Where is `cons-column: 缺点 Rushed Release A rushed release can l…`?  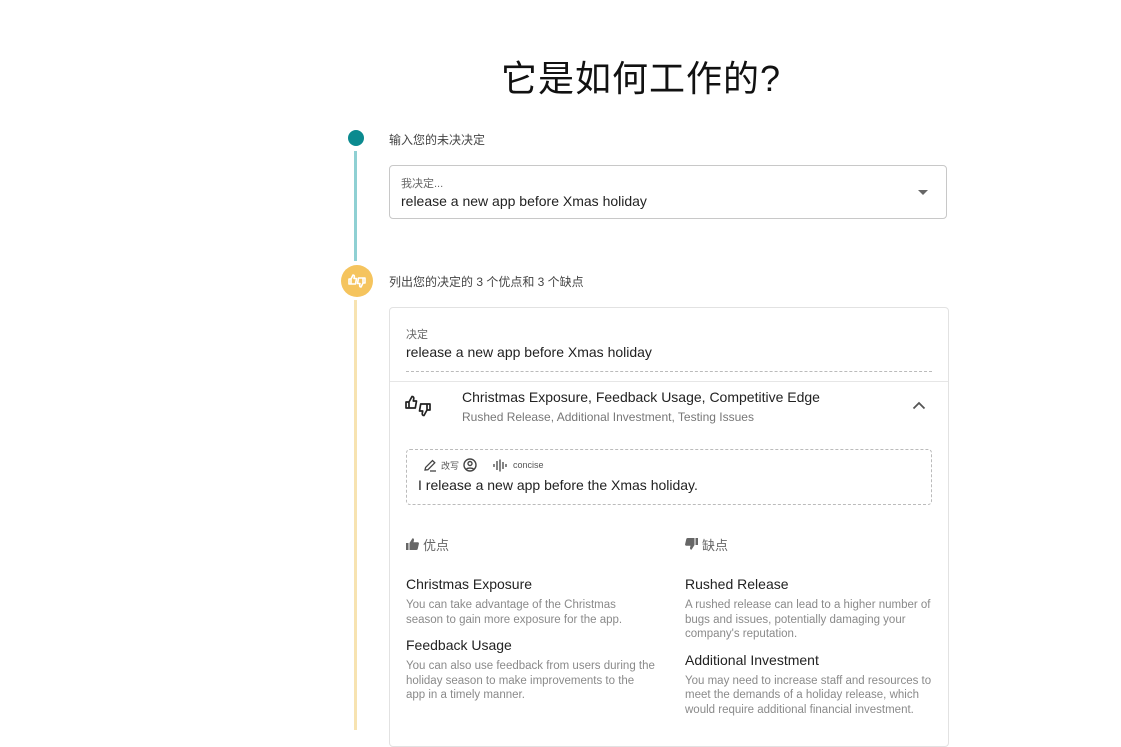
cons-column: 缺点 Rushed Release A rushed release can l… is located at coordinates (810, 627).